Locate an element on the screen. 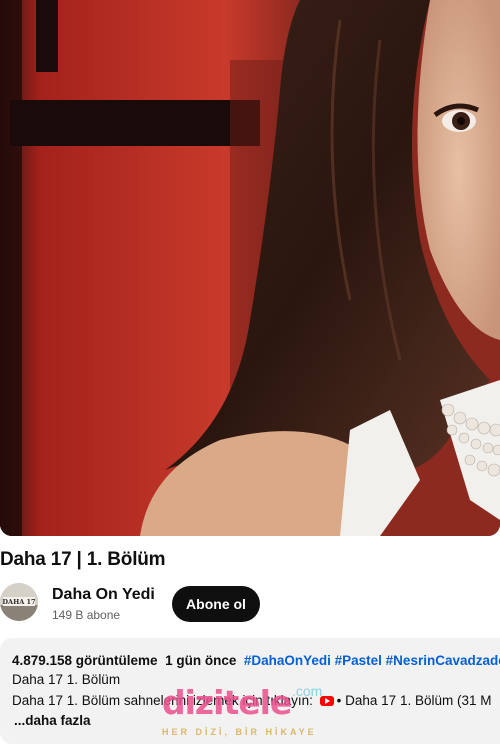 The width and height of the screenshot is (500, 750). subscribe-button: Abone ol is located at coordinates (216, 604).